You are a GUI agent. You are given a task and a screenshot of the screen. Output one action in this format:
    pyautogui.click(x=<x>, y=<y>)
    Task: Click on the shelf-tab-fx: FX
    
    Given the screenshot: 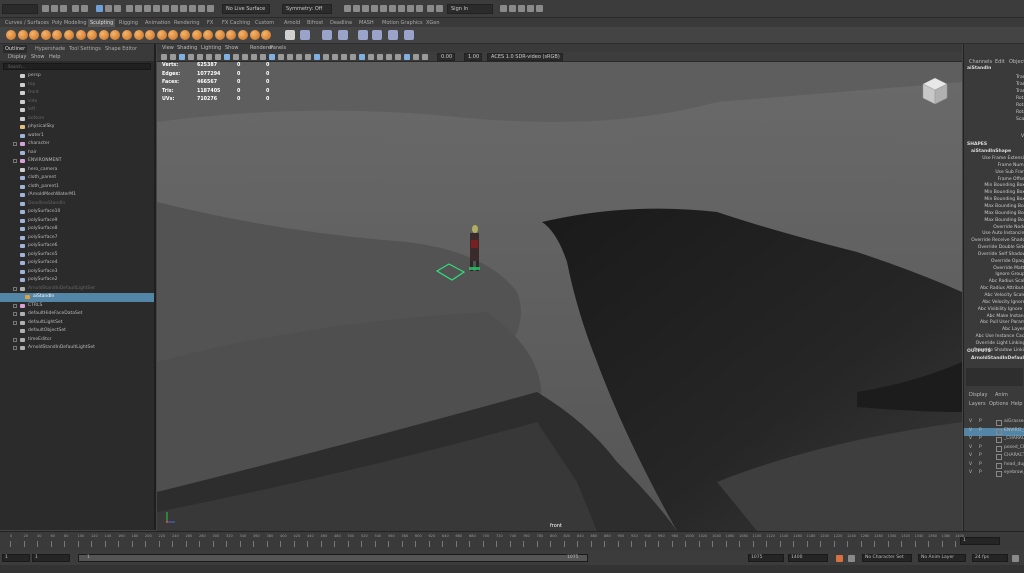 What is the action you would take?
    pyautogui.click(x=210, y=23)
    